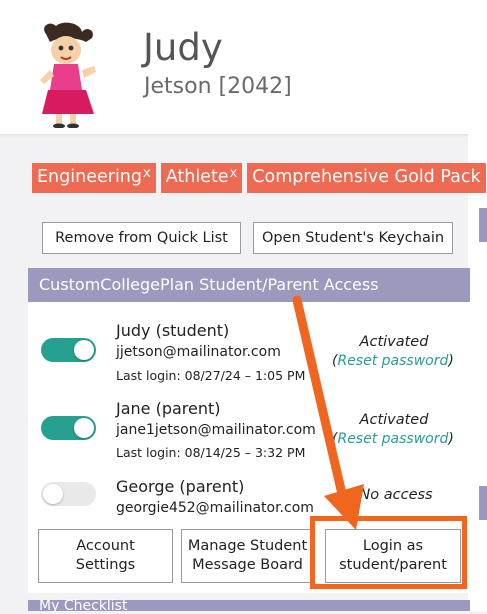 The height and width of the screenshot is (614, 487). What do you see at coordinates (197, 177) in the screenshot?
I see `tag-label: Athlete` at bounding box center [197, 177].